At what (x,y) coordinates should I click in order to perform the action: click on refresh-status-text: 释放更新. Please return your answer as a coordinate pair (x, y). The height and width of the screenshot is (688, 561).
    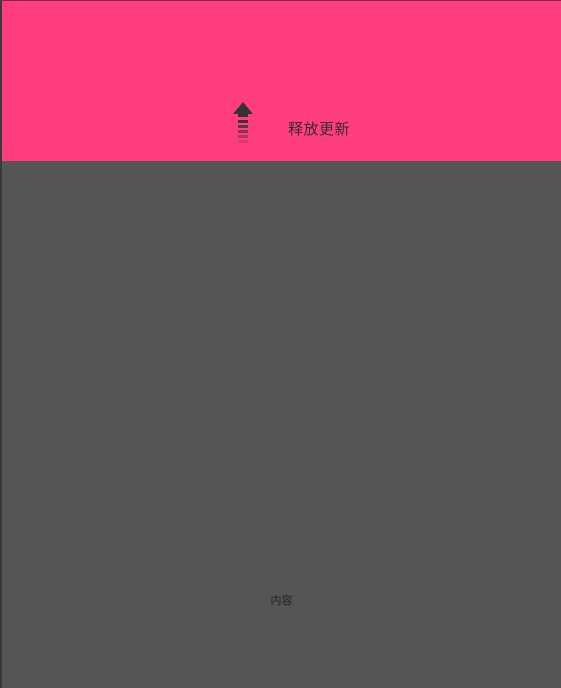
    Looking at the image, I should click on (319, 129).